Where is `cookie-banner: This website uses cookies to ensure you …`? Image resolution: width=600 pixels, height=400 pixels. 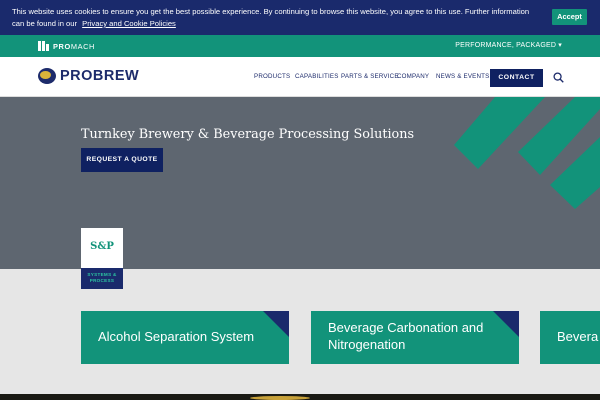
cookie-banner: This website uses cookies to ensure you … is located at coordinates (300, 17).